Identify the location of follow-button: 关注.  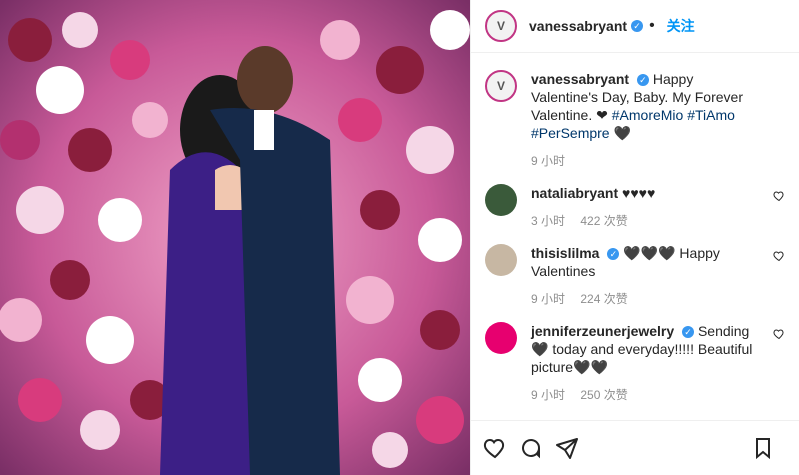
(681, 26).